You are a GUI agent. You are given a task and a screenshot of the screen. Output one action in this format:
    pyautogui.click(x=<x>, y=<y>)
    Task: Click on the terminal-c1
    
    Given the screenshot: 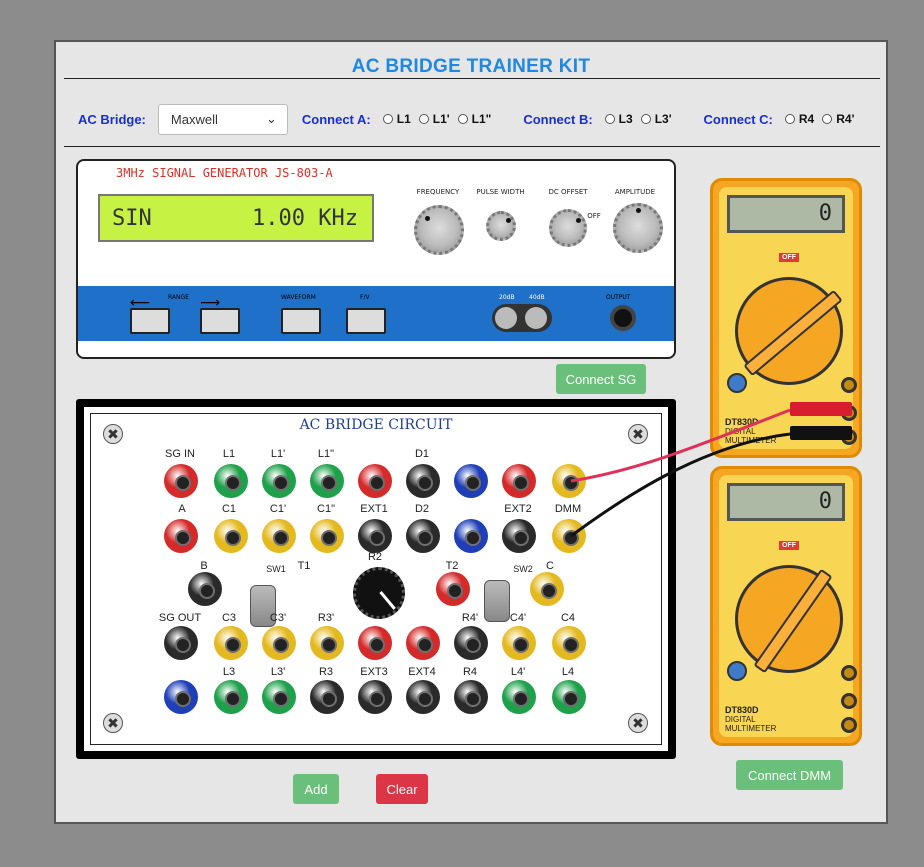 What is the action you would take?
    pyautogui.click(x=231, y=536)
    